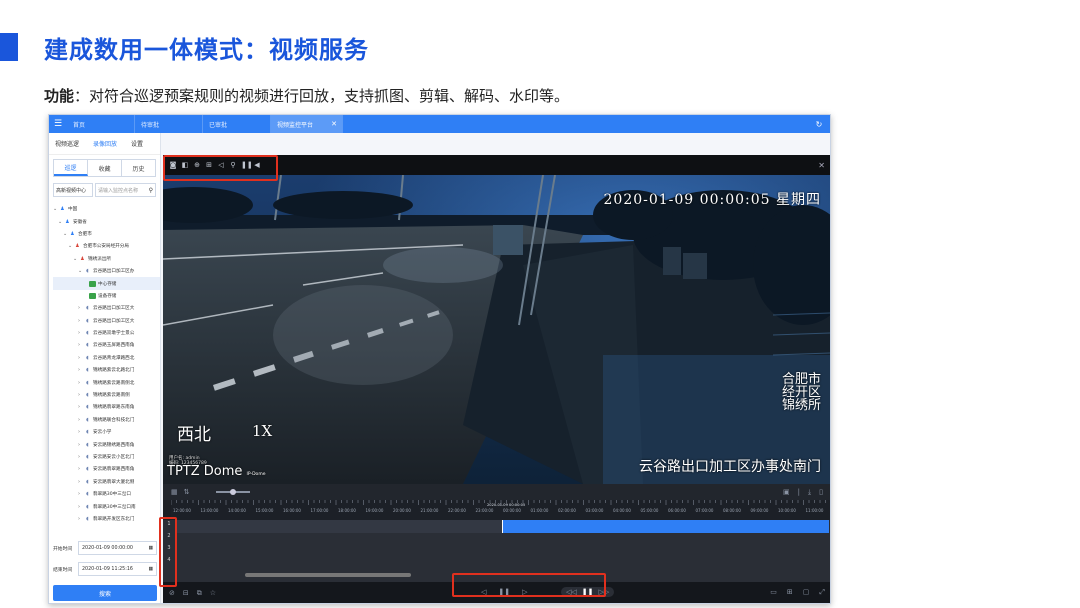  I want to click on window-icon: ▢, so click(806, 592).